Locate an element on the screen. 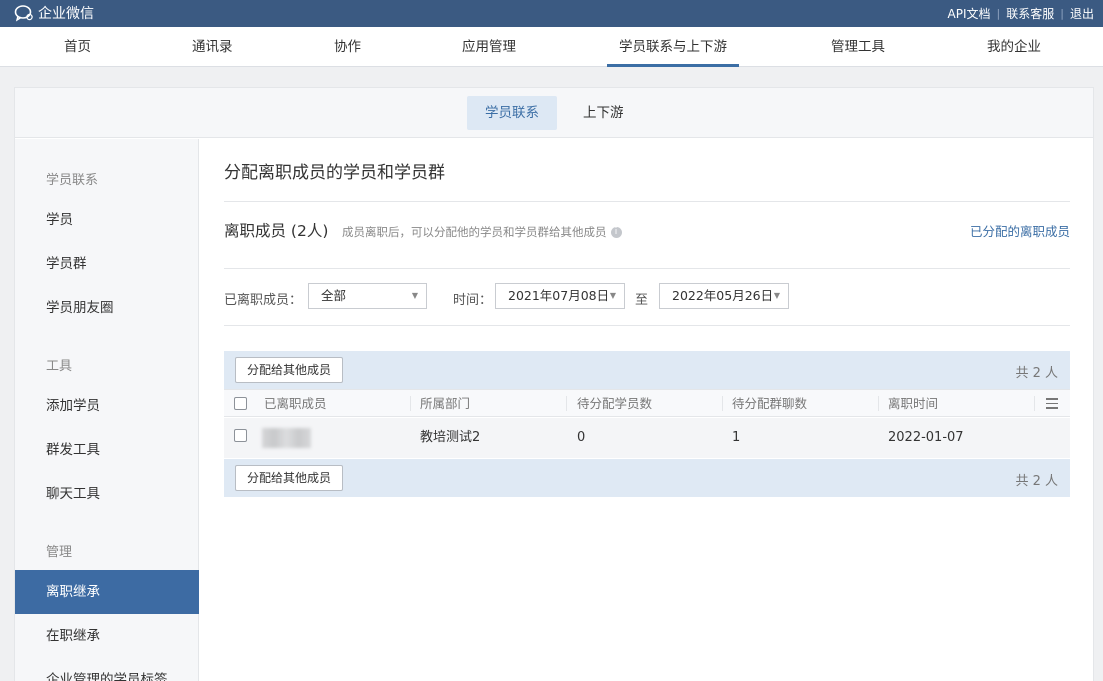  app-logo: 企业微信 is located at coordinates (54, 13).